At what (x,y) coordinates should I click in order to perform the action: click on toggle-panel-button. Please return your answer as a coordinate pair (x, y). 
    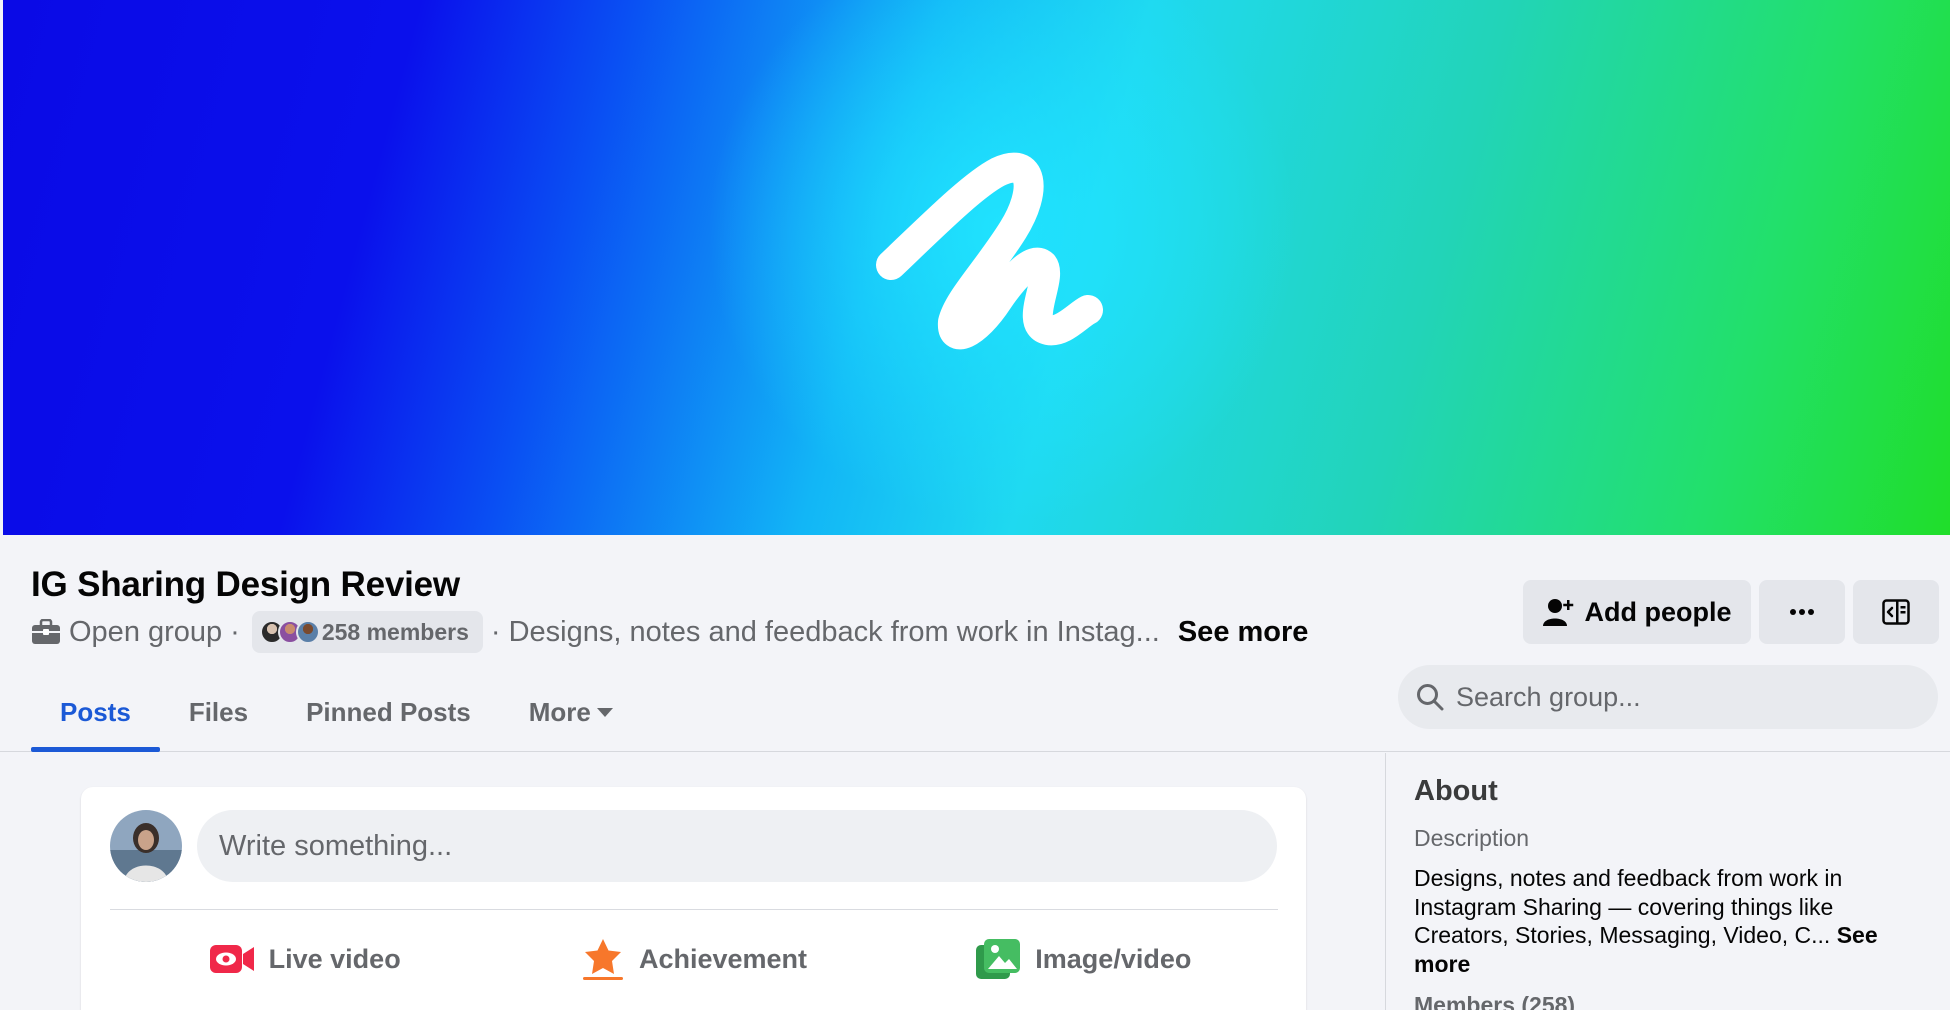
    Looking at the image, I should click on (1896, 612).